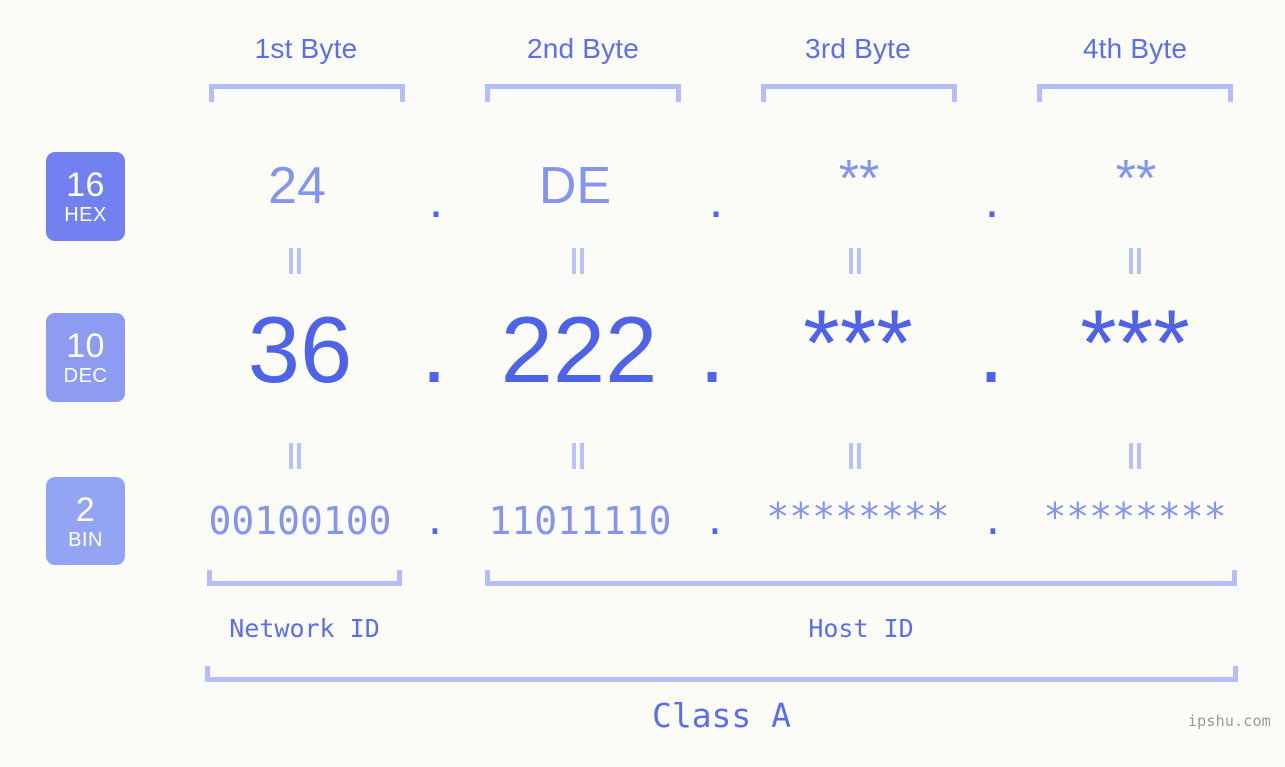 The image size is (1285, 767). I want to click on hex-byte-value-1: 24, so click(297, 186).